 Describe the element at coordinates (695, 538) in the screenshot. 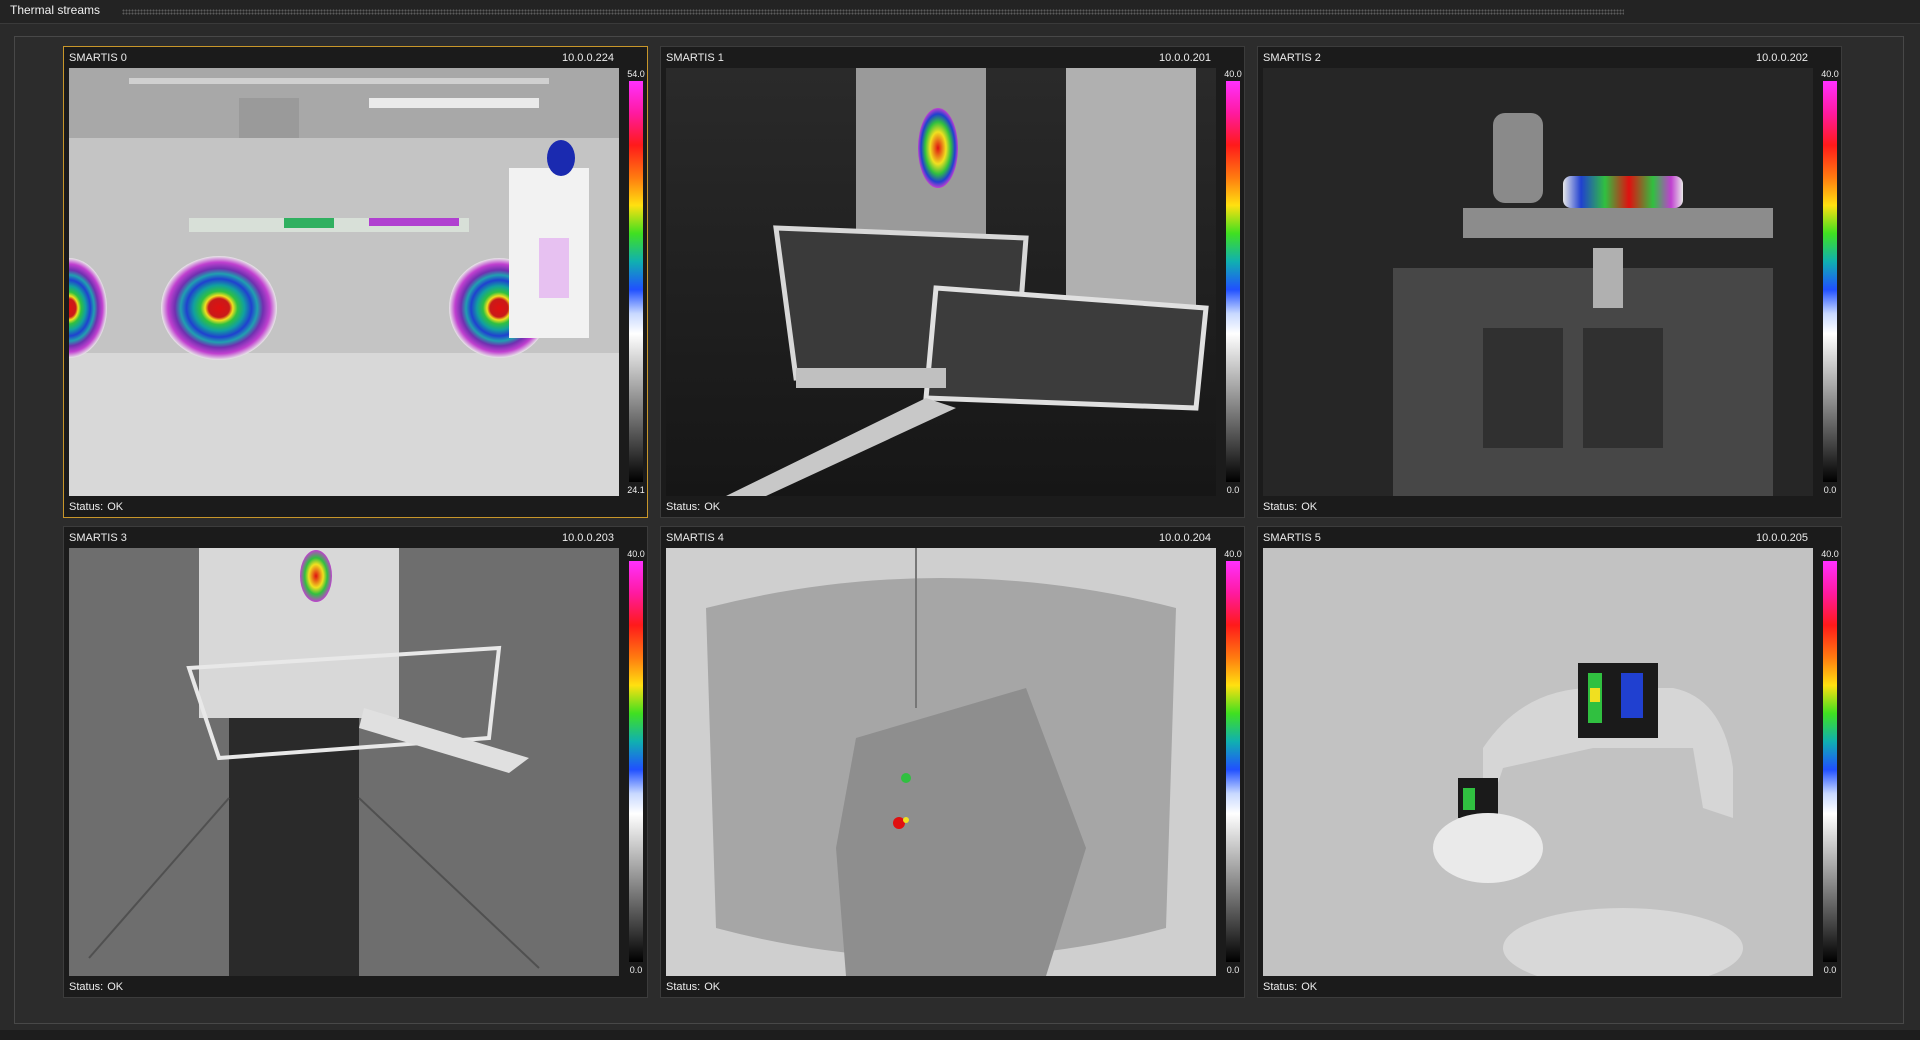

I see `camera-name: SMARTIS 4` at that location.